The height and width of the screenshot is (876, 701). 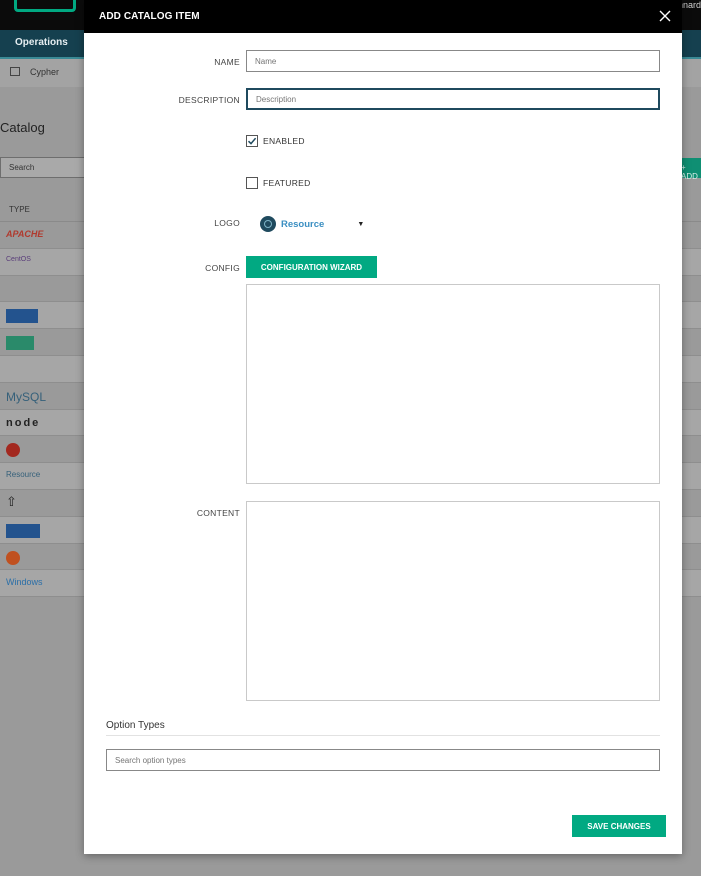 I want to click on configuration-wizard-button: CONFIGURATION WIZARD, so click(x=311, y=267).